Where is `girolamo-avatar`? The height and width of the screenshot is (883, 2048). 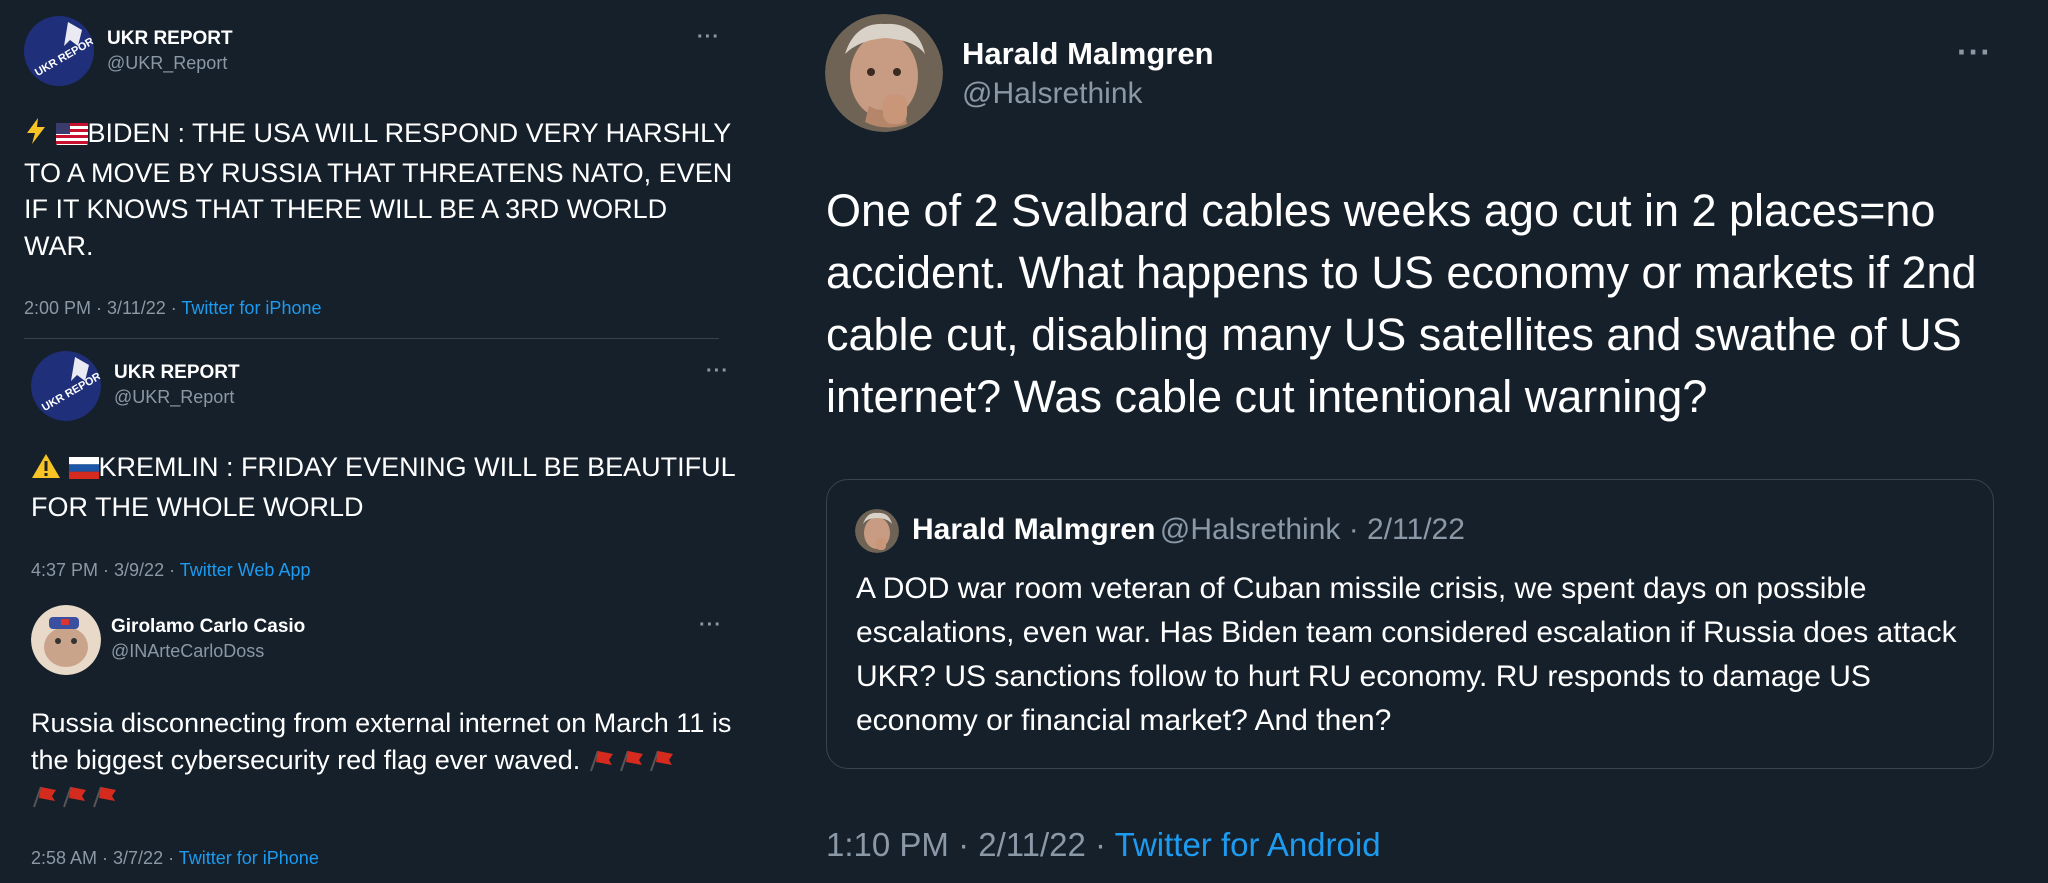 girolamo-avatar is located at coordinates (66, 640).